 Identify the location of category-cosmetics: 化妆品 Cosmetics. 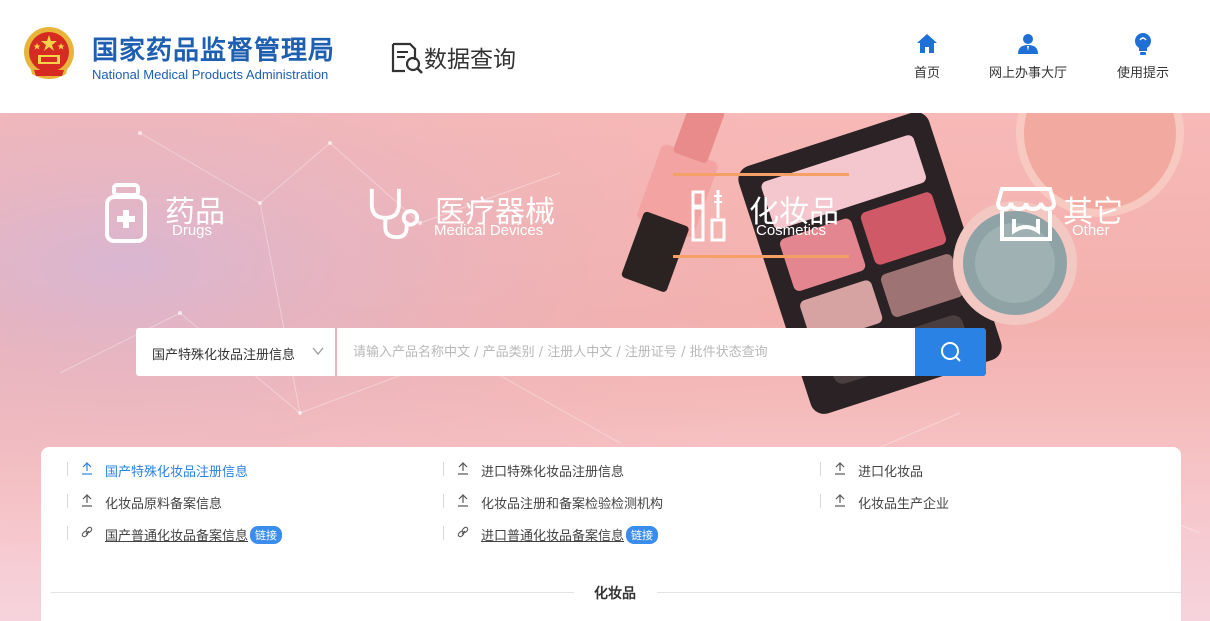
(770, 223).